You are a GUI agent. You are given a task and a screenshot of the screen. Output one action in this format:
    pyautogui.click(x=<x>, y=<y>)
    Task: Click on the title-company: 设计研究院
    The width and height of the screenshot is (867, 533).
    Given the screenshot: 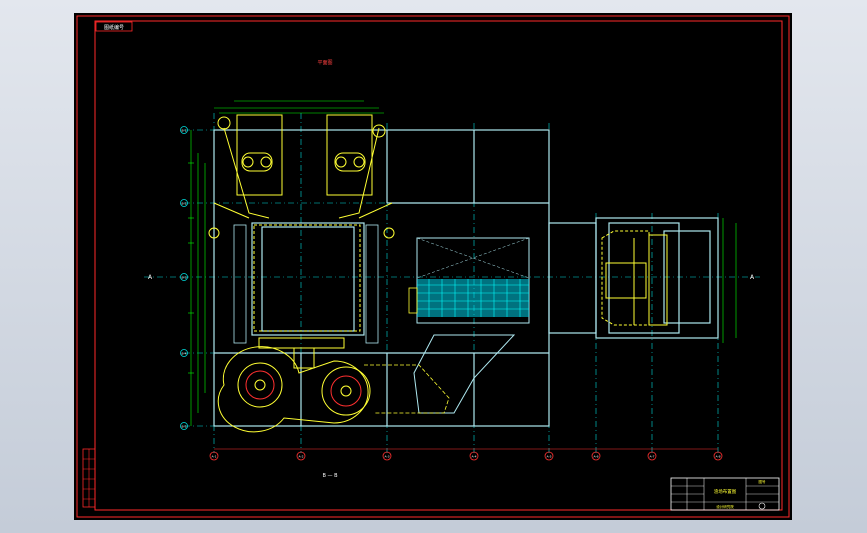 What is the action you would take?
    pyautogui.click(x=725, y=506)
    